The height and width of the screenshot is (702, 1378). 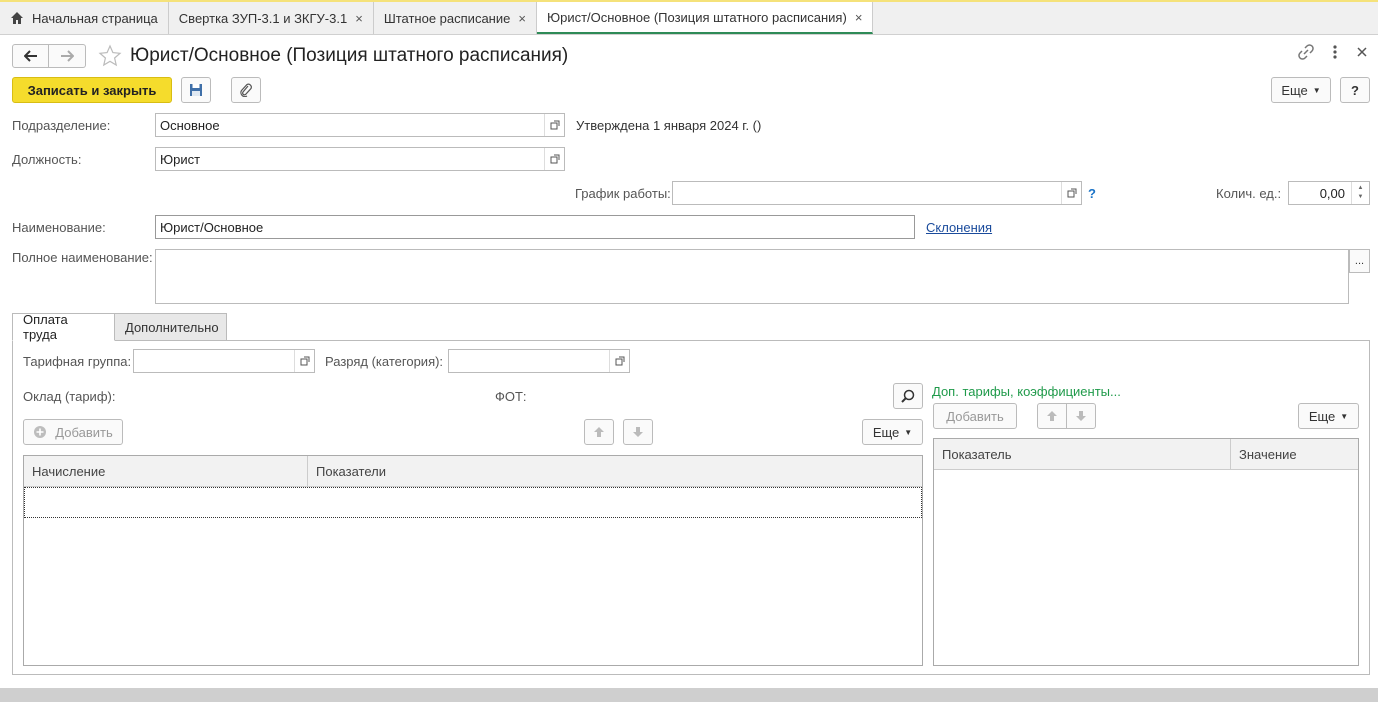 What do you see at coordinates (539, 361) in the screenshot?
I see `grade-field` at bounding box center [539, 361].